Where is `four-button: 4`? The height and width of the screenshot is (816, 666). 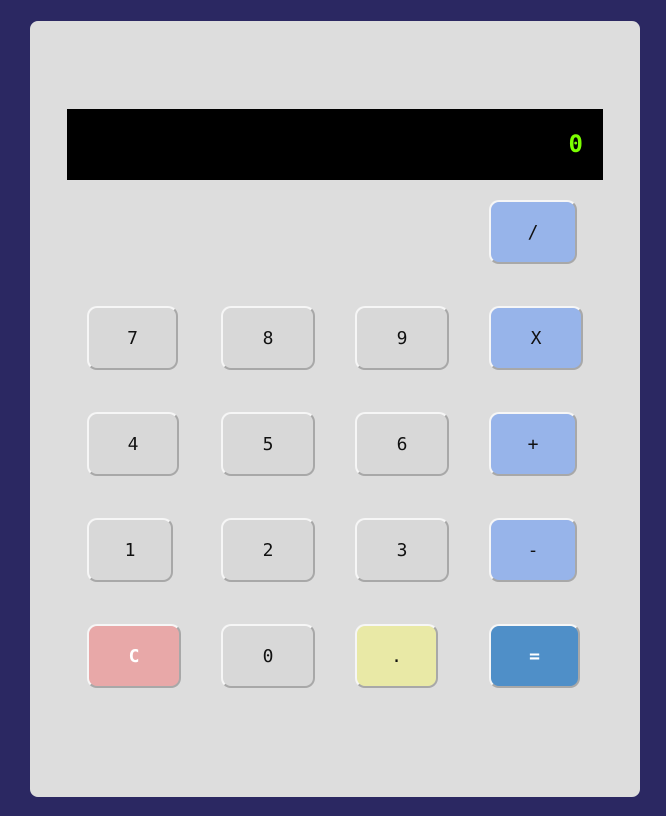 four-button: 4 is located at coordinates (133, 444).